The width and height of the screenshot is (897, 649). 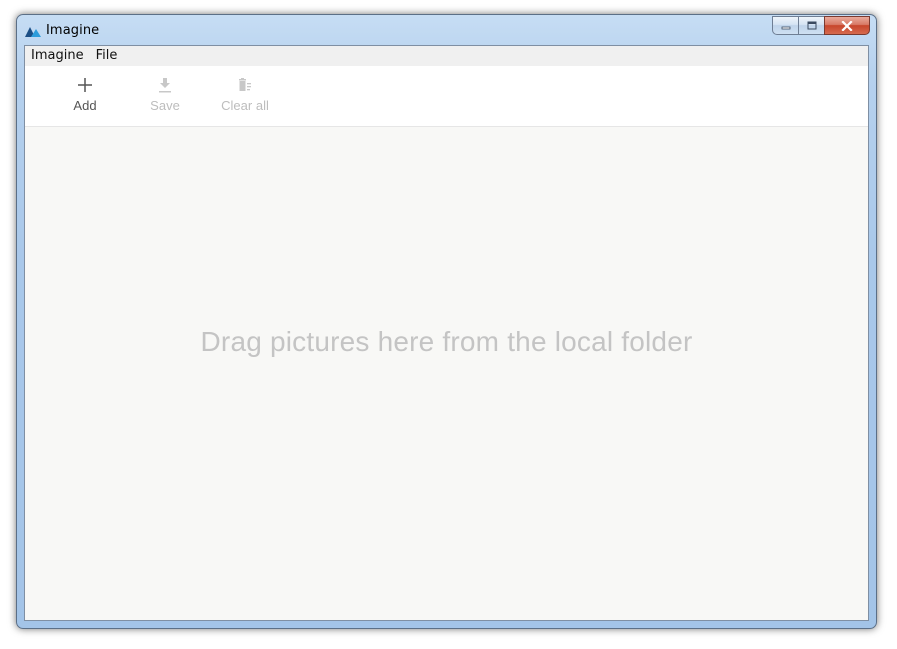 I want to click on minimize-button, so click(x=785, y=25).